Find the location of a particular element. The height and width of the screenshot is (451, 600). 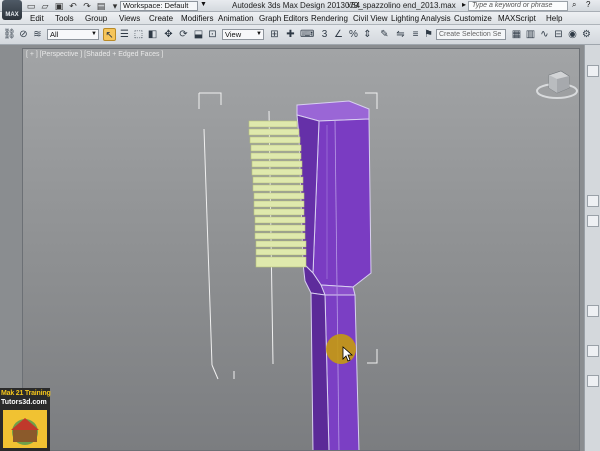

snaps-toggle-icon: 3 is located at coordinates (324, 34).